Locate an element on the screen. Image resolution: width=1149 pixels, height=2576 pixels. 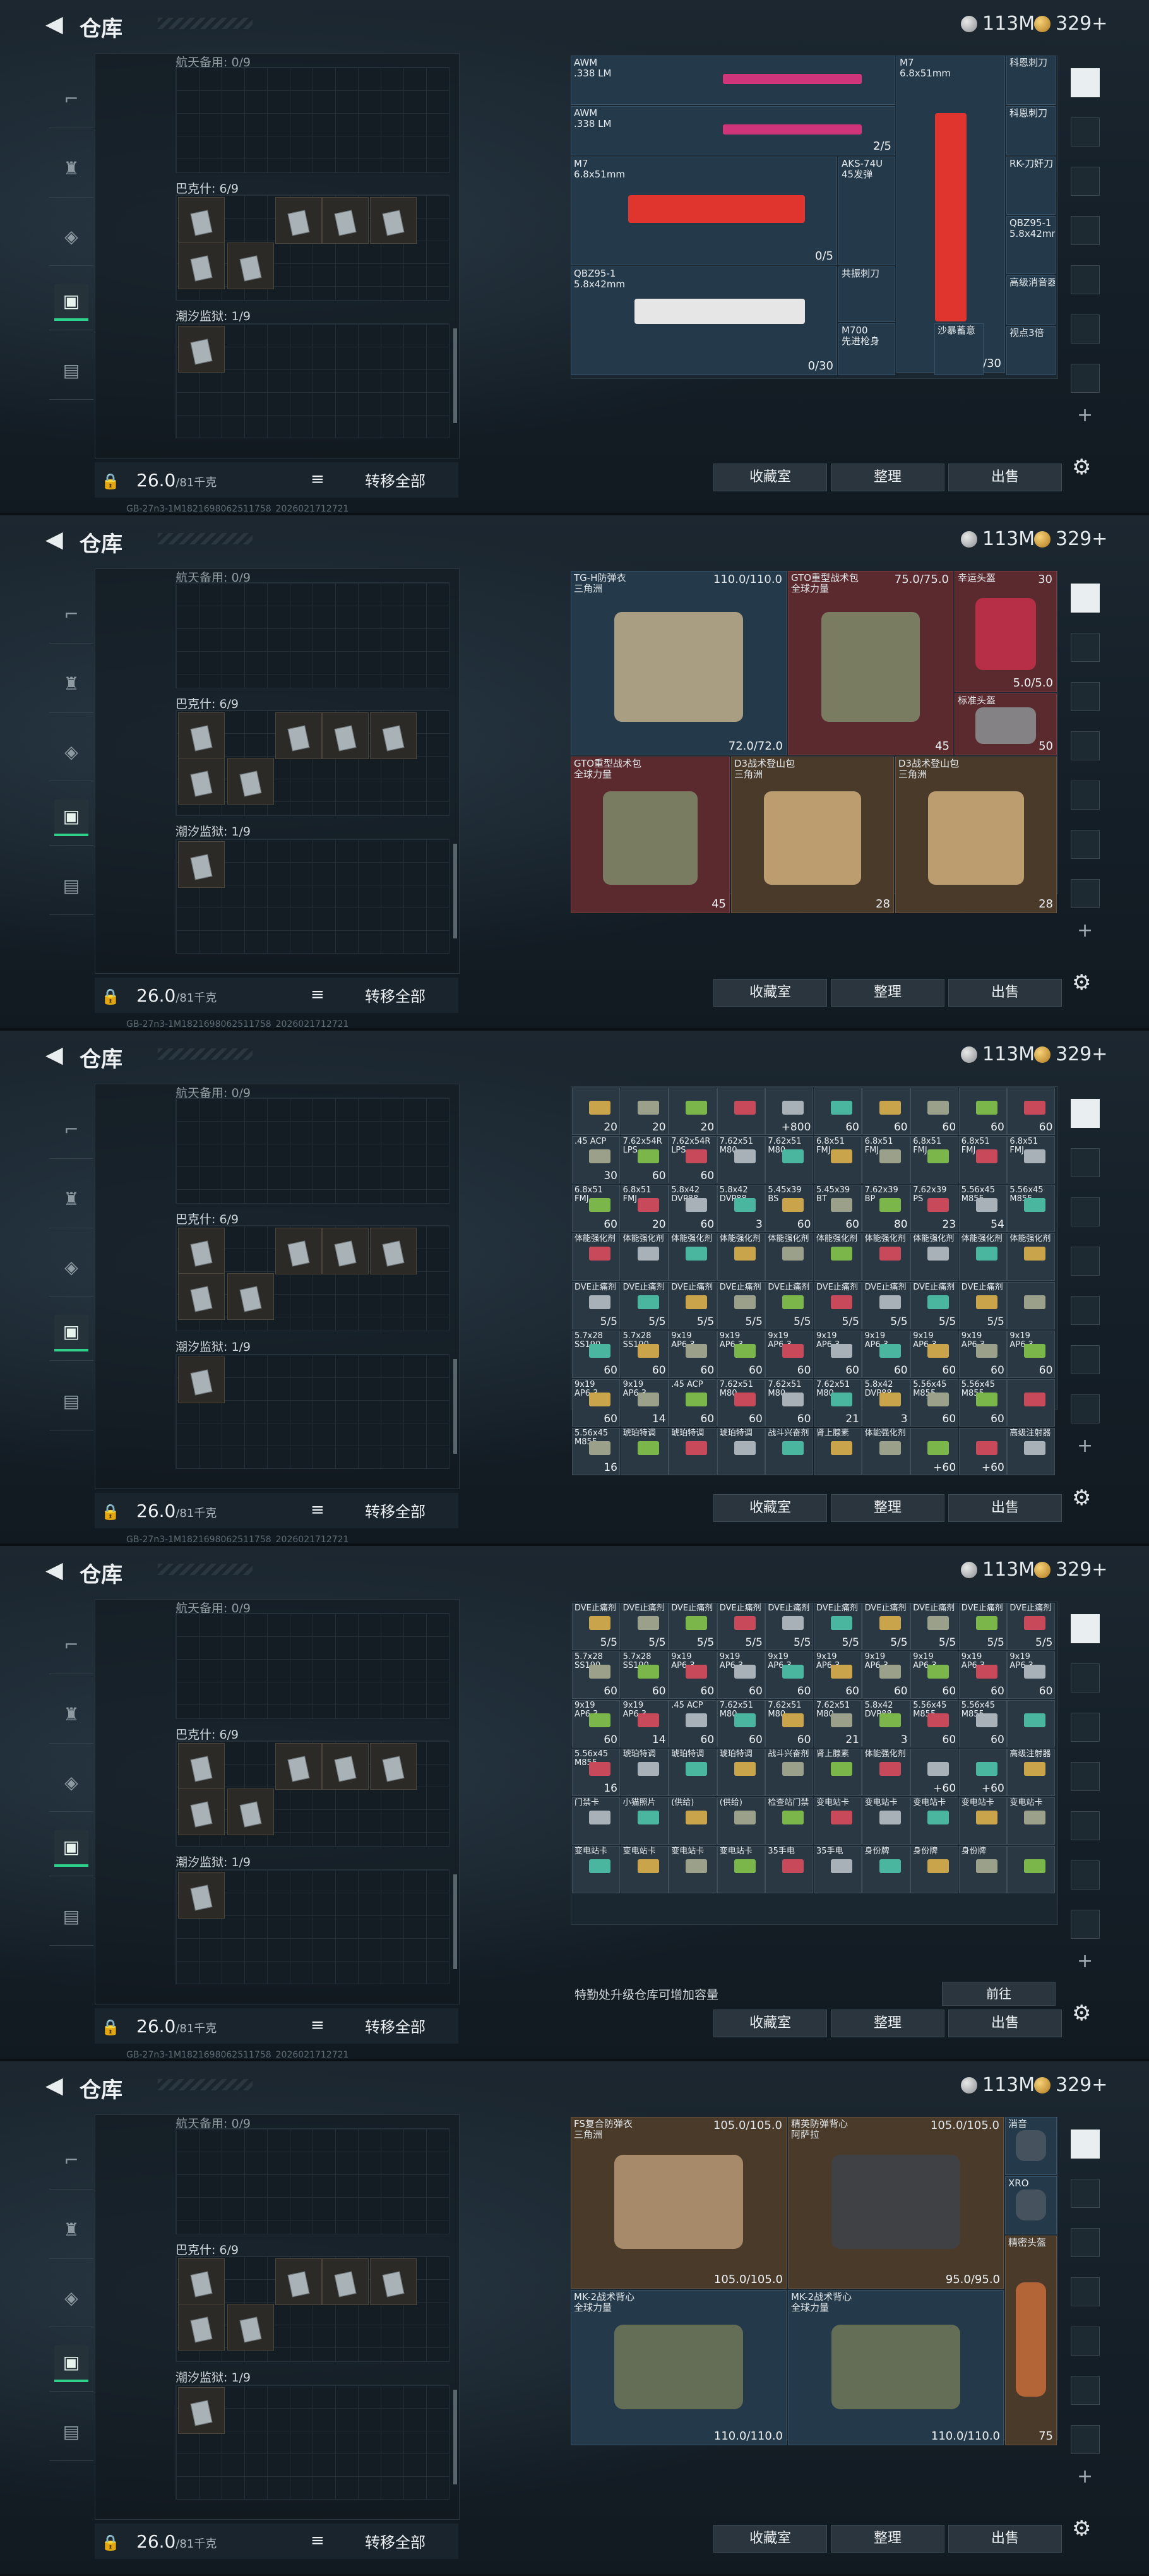
weapon-slot: M700 先进枪身 is located at coordinates (866, 349).